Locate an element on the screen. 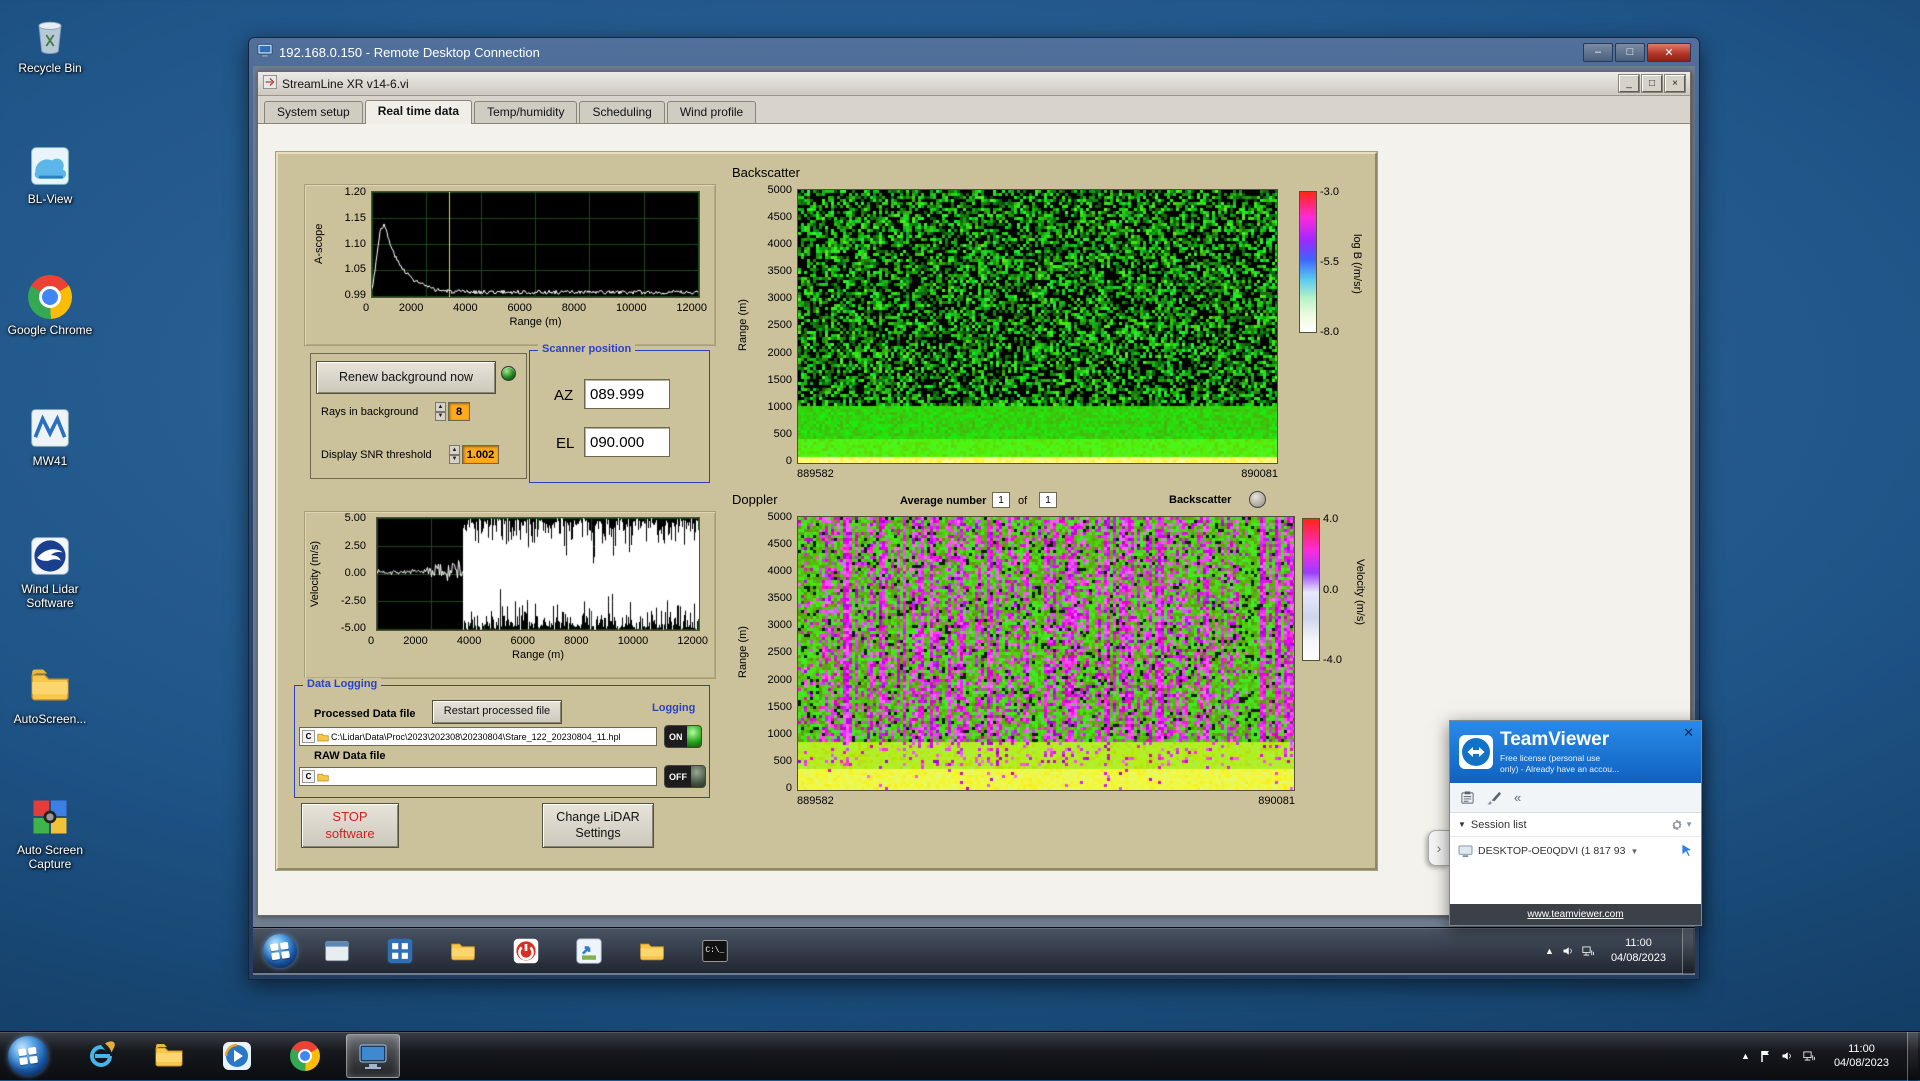  tab-wind-profile: Wind profile is located at coordinates (711, 112).